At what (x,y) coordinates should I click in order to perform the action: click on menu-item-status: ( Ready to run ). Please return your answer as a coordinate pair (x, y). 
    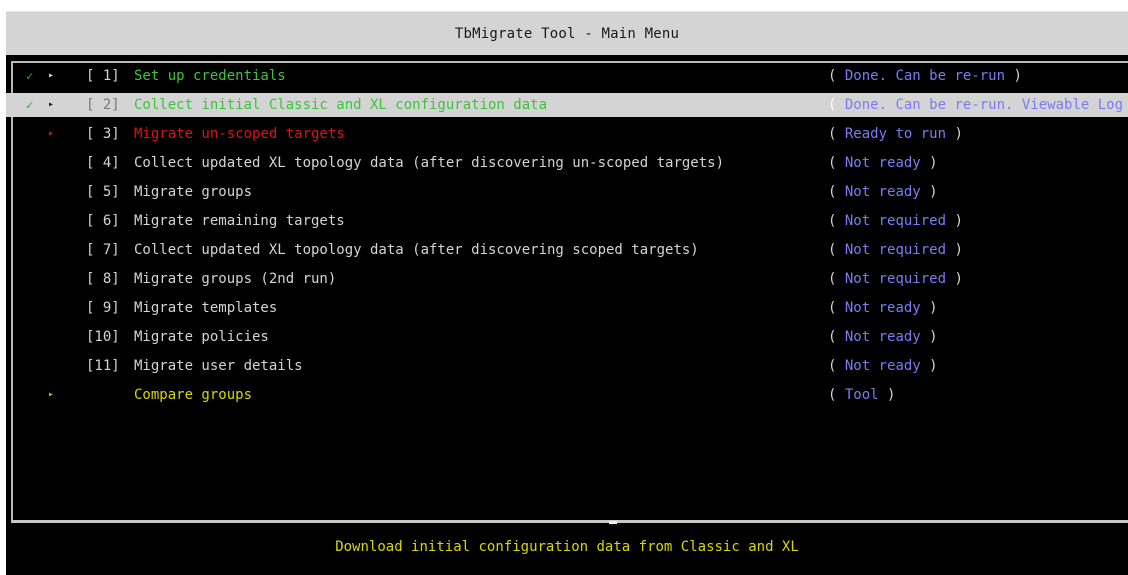
    Looking at the image, I should click on (895, 134).